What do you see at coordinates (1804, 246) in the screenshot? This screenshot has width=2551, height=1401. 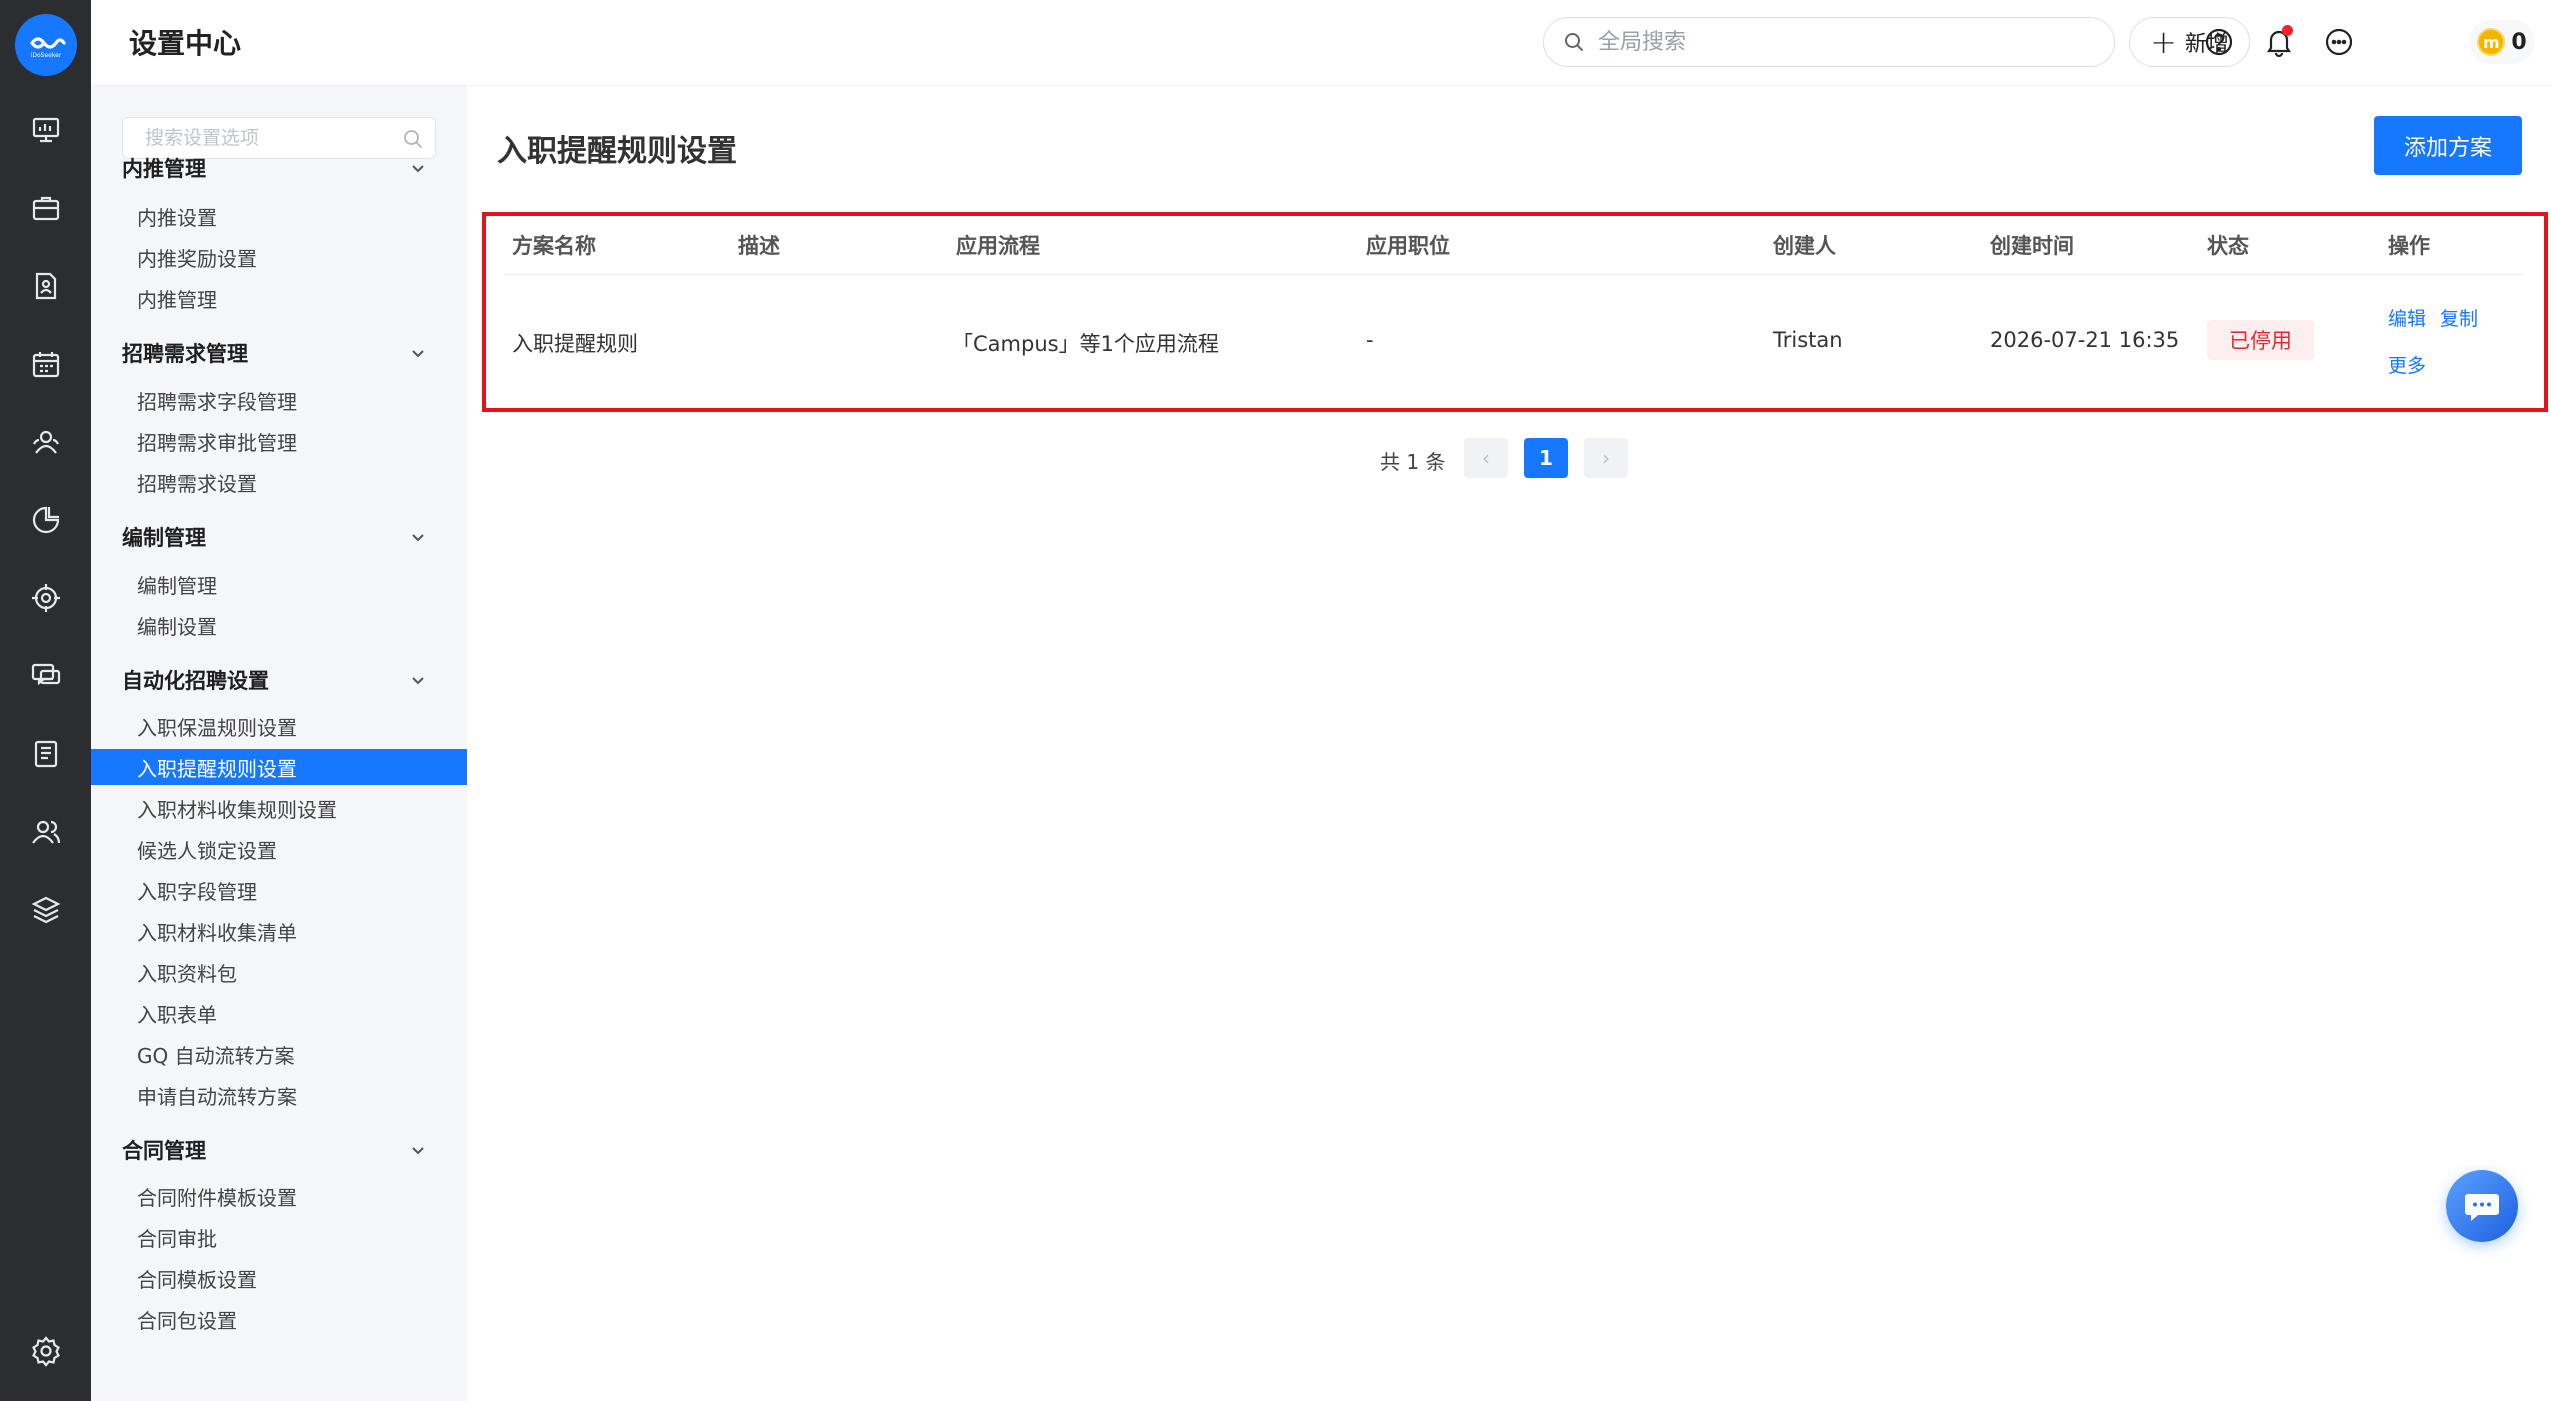 I see `column-header: 创建人` at bounding box center [1804, 246].